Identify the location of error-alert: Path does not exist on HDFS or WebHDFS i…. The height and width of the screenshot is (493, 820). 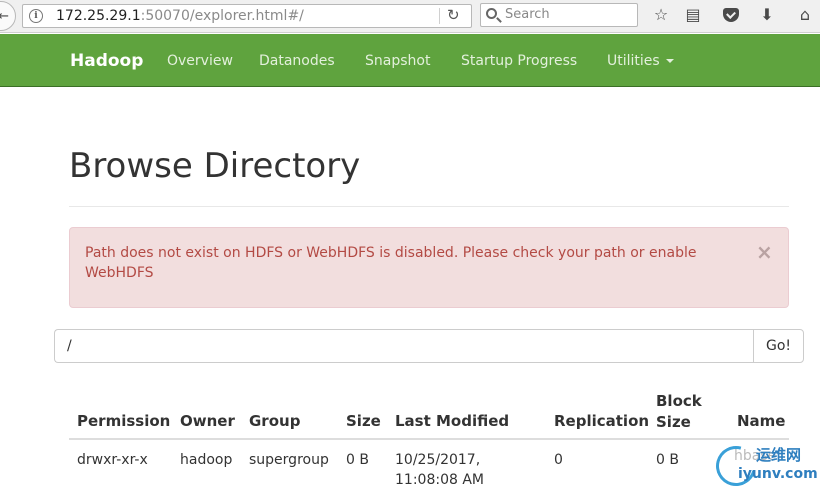
(429, 267).